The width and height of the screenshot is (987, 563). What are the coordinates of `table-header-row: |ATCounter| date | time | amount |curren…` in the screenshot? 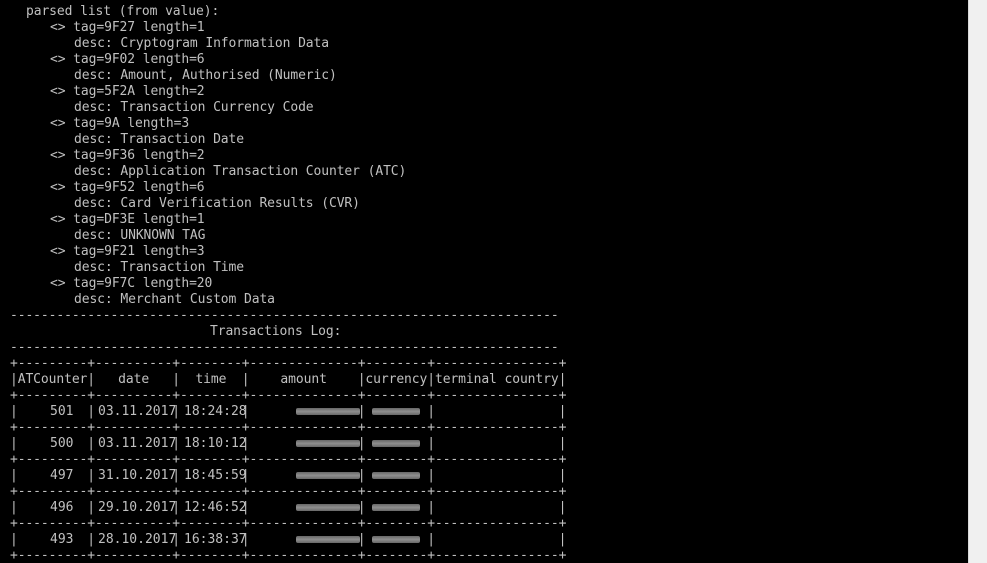 It's located at (288, 379).